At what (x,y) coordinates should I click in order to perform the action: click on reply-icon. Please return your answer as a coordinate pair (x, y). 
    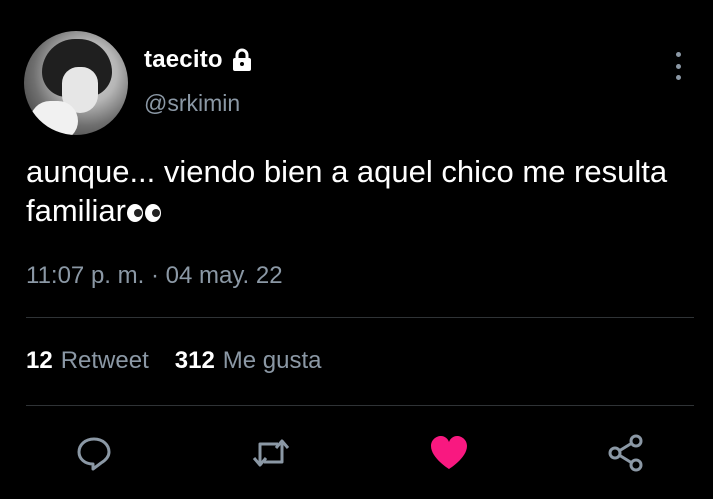
    Looking at the image, I should click on (94, 454).